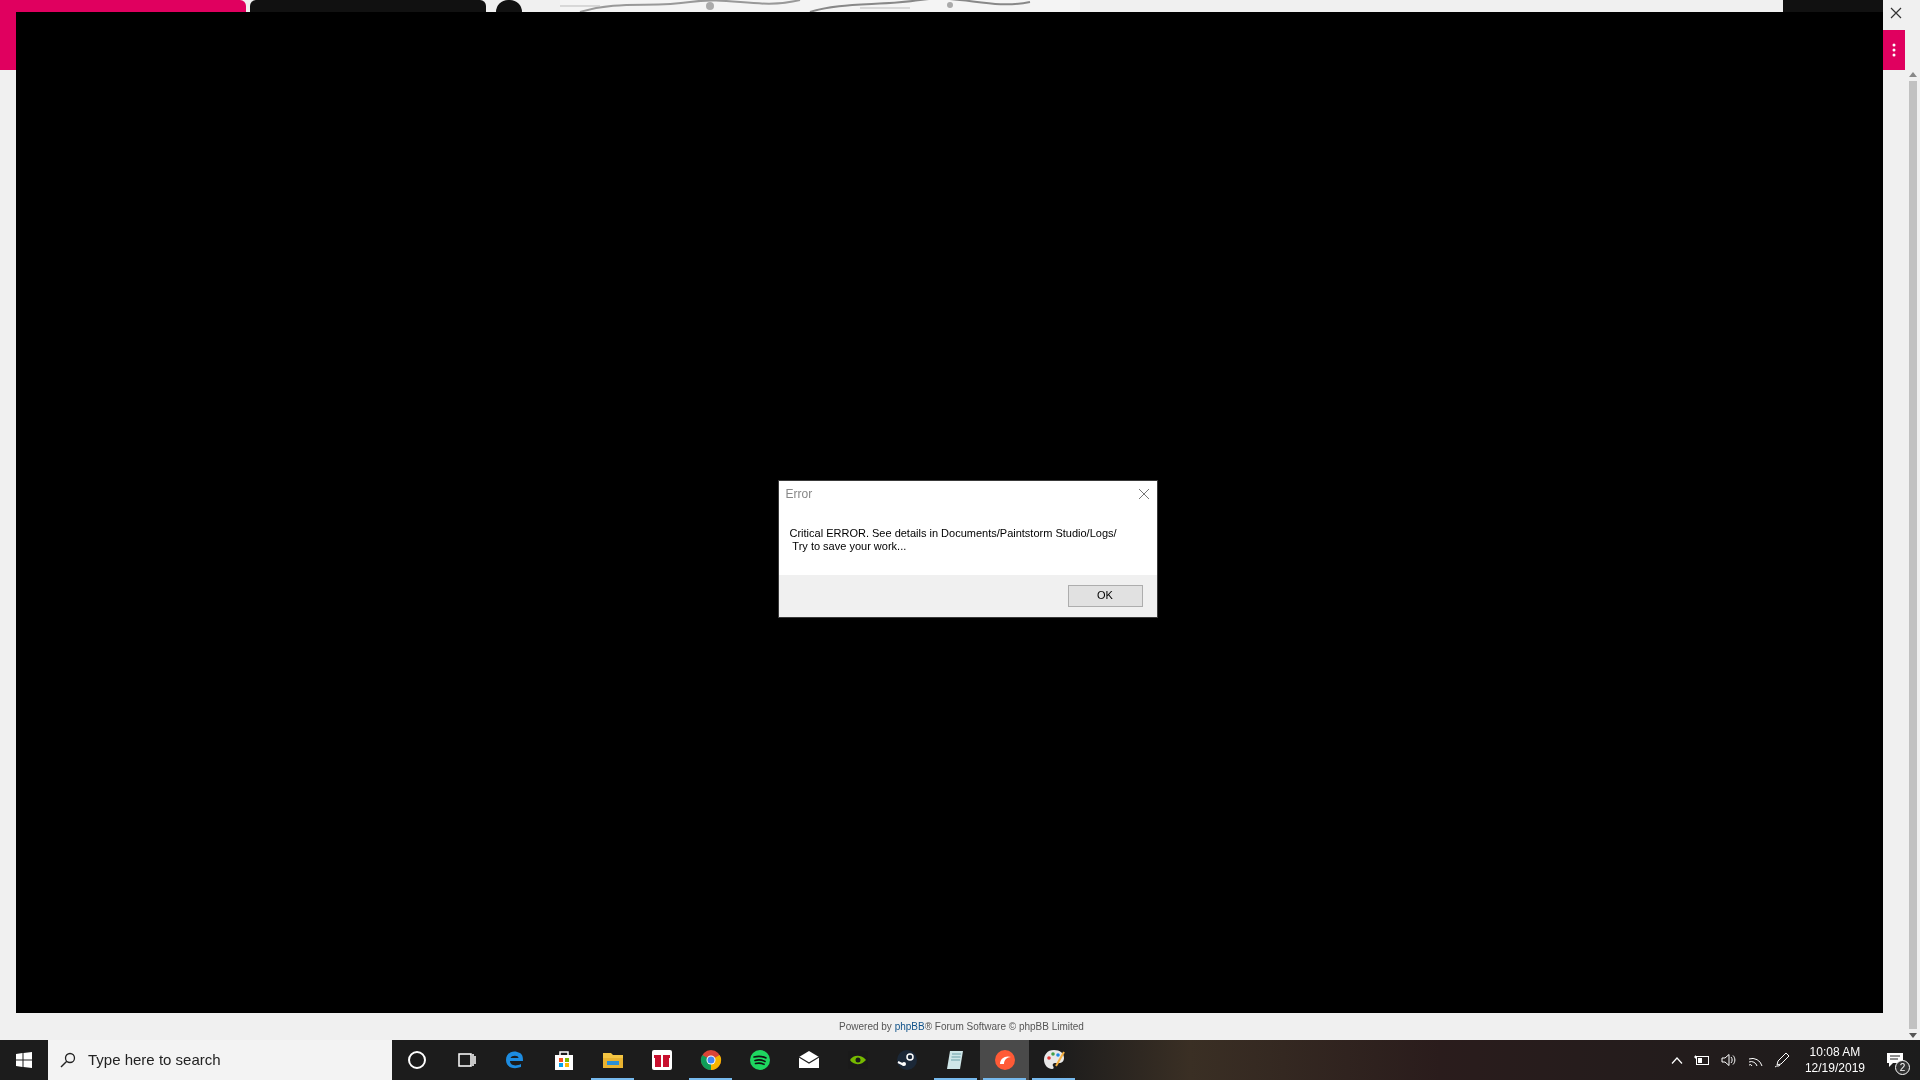  Describe the element at coordinates (661, 1060) in the screenshot. I see `gift-icon` at that location.